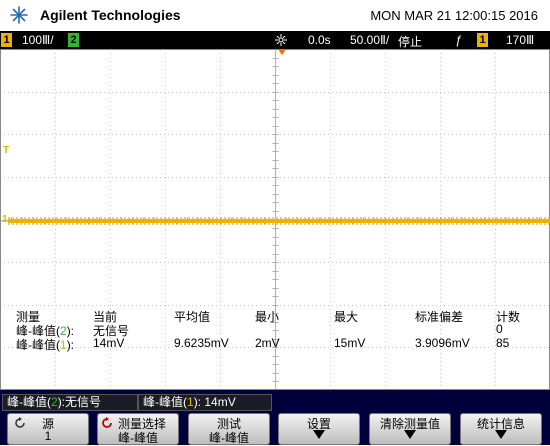  Describe the element at coordinates (369, 40) in the screenshot. I see `time-scale: 50.00Ⅱ/` at that location.